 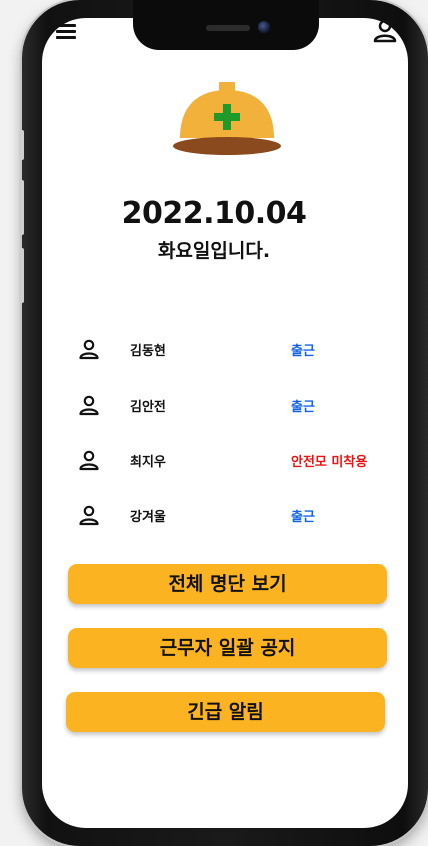 I want to click on worker-name: 최지우, so click(x=148, y=462).